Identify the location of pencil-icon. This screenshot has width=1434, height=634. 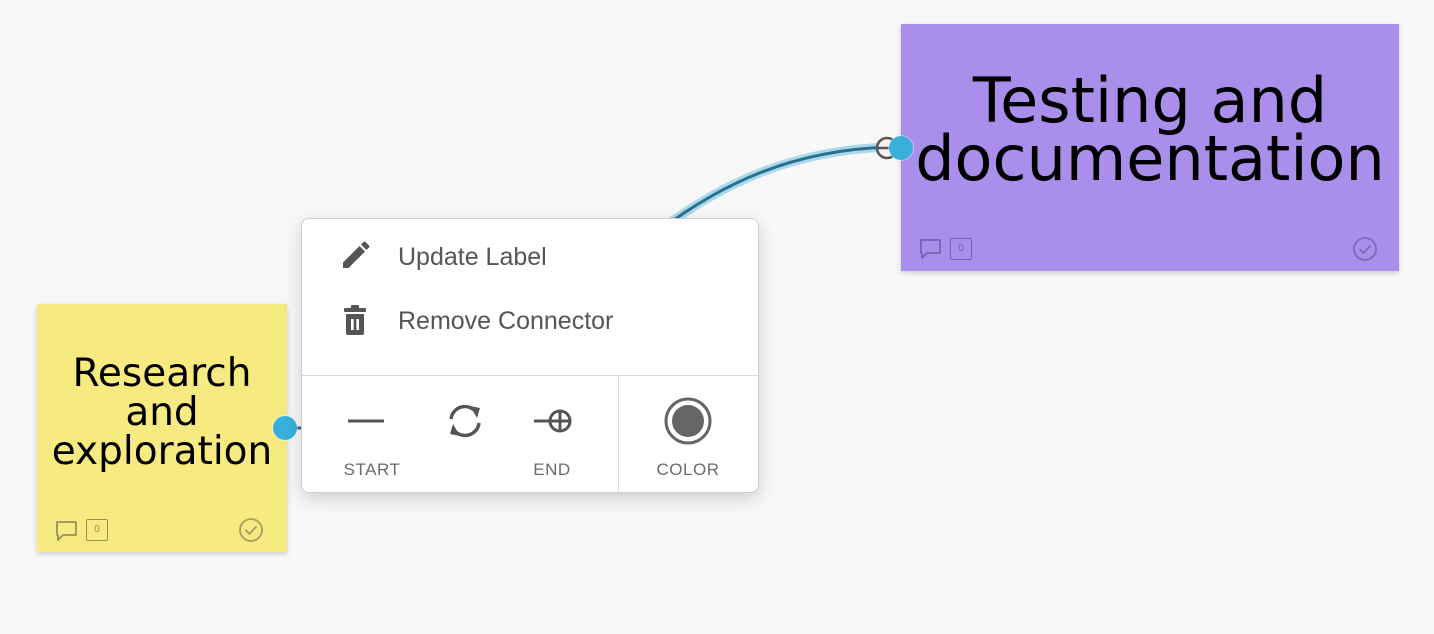
(356, 254).